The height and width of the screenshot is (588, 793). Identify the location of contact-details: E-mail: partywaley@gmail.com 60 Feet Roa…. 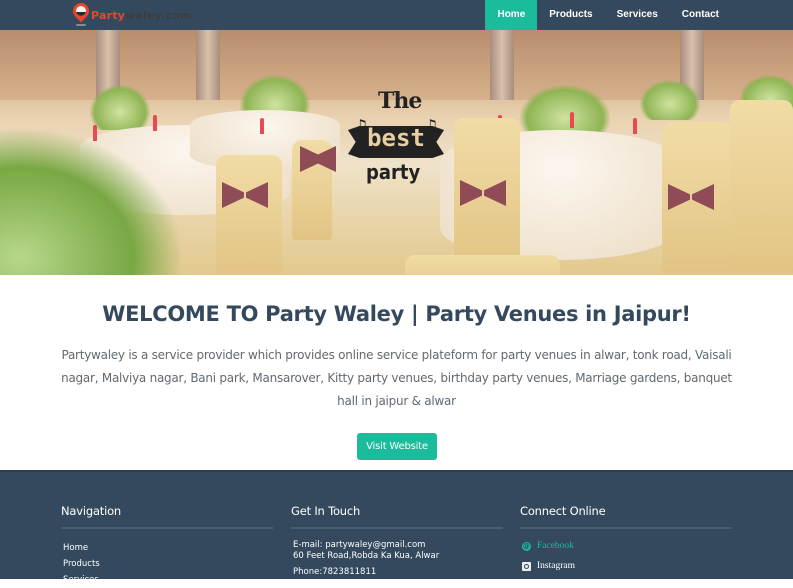
(397, 559).